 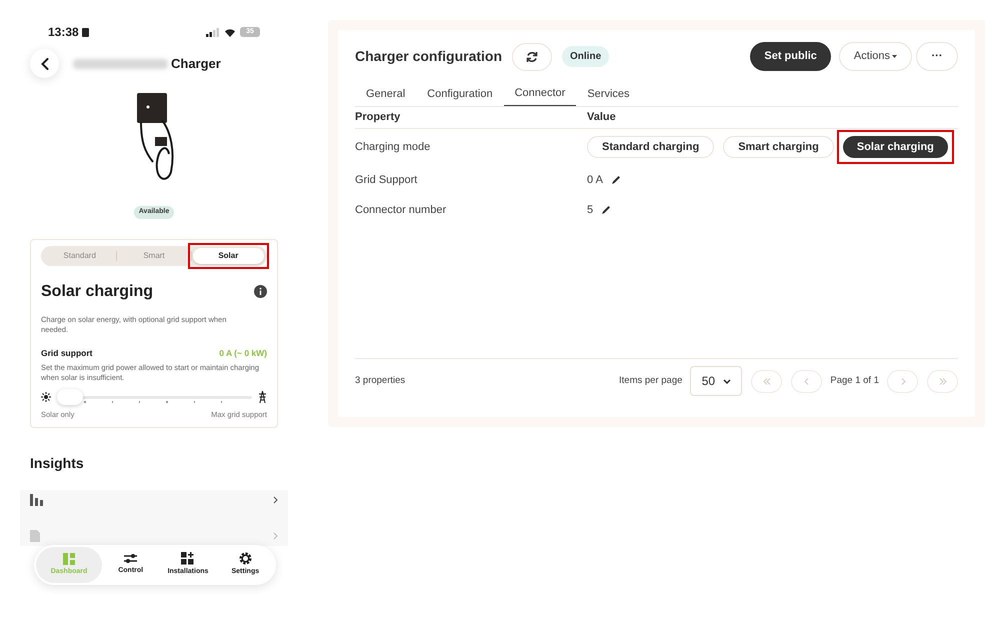 I want to click on charging-mode-option: Standard charging, so click(x=650, y=147).